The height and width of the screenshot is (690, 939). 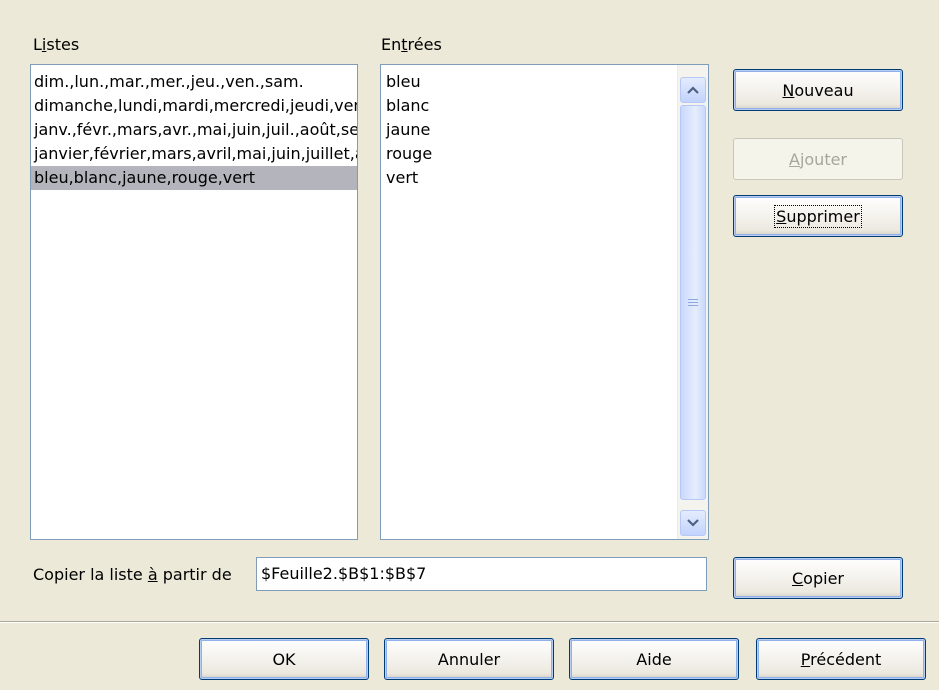 What do you see at coordinates (481, 574) in the screenshot?
I see `copy-from-field: $Feuille2.$B$1:$B$7` at bounding box center [481, 574].